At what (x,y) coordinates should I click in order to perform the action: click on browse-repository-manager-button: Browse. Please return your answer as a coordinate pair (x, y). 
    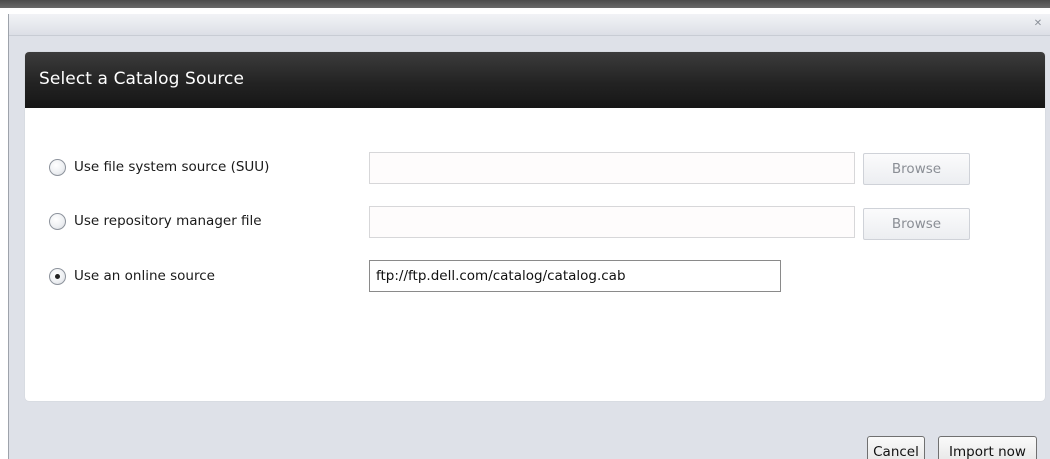
    Looking at the image, I should click on (916, 224).